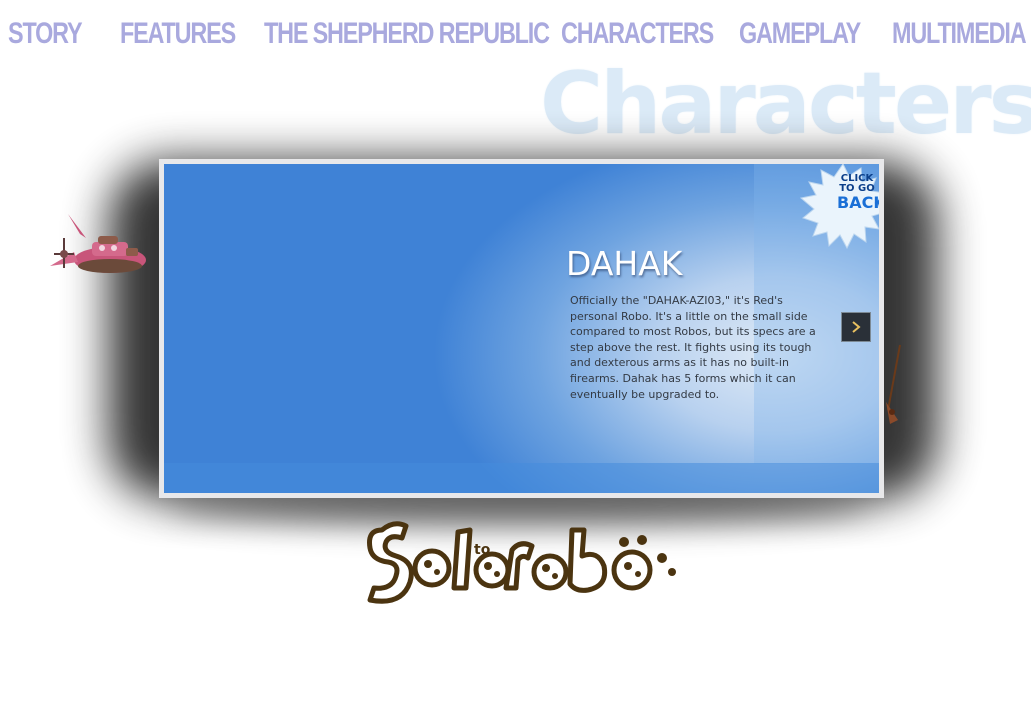 The width and height of the screenshot is (1031, 708). I want to click on svg-text: to, so click(482, 550).